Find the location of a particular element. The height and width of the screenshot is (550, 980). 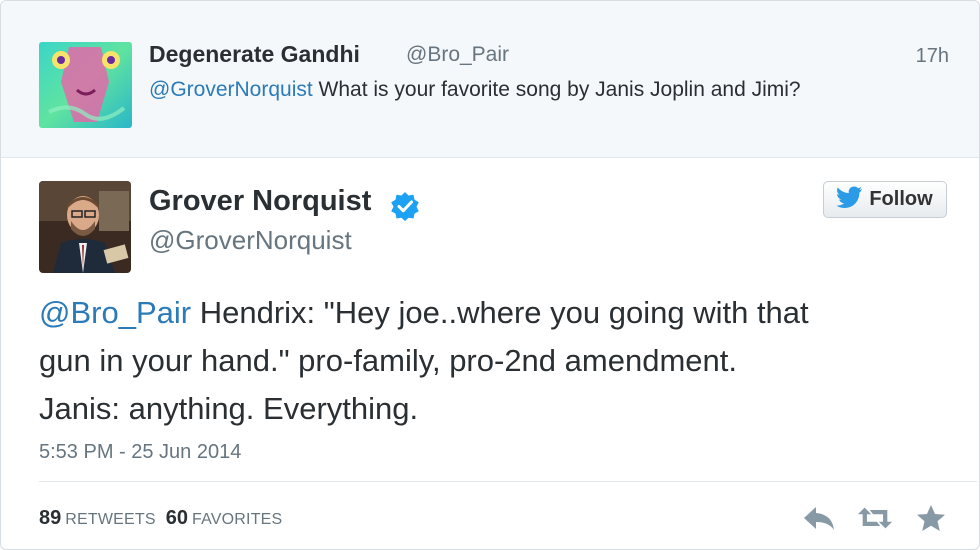

parent-mention-link: @GroverNorquist is located at coordinates (231, 89).